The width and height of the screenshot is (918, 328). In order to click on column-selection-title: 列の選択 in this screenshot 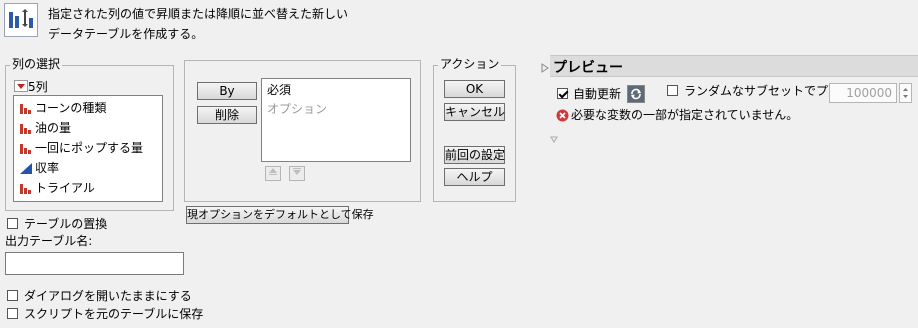, I will do `click(36, 64)`.